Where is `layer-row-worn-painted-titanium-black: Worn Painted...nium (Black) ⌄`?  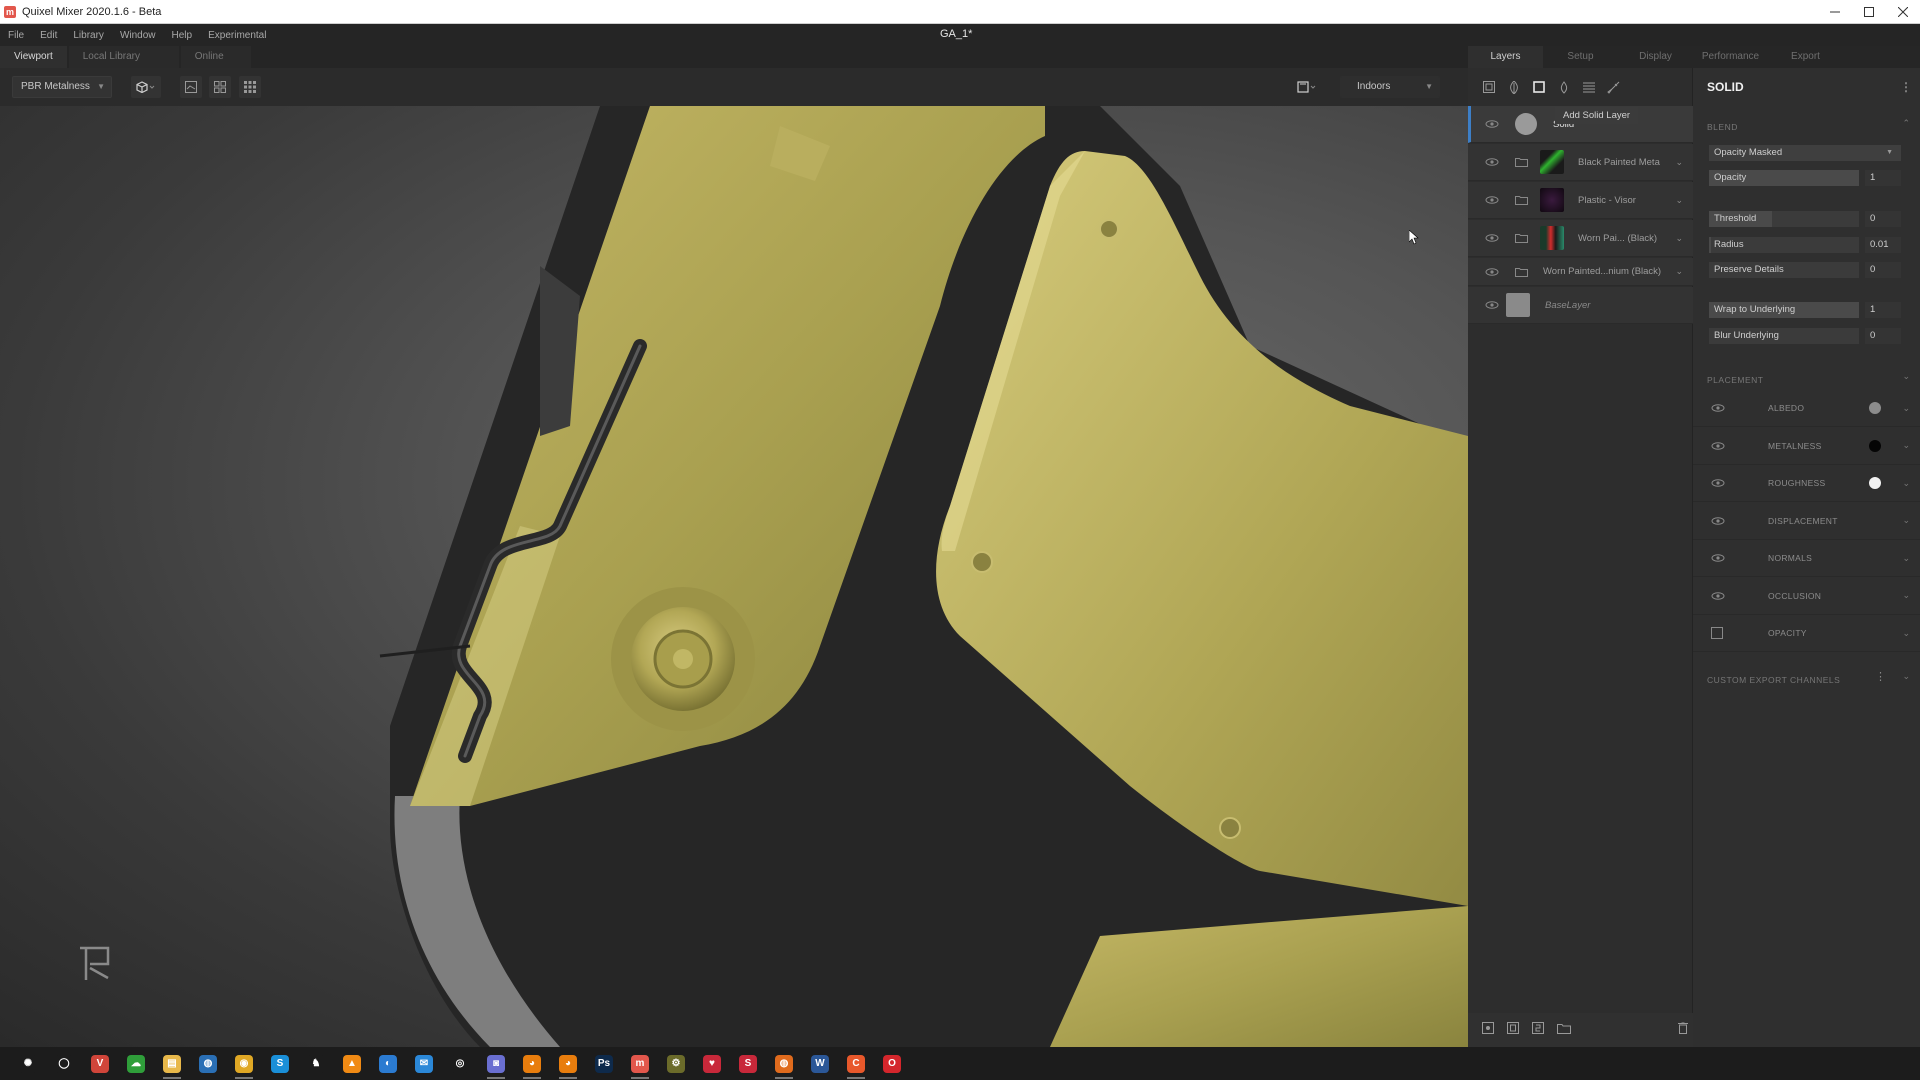 layer-row-worn-painted-titanium-black: Worn Painted...nium (Black) ⌄ is located at coordinates (1580, 272).